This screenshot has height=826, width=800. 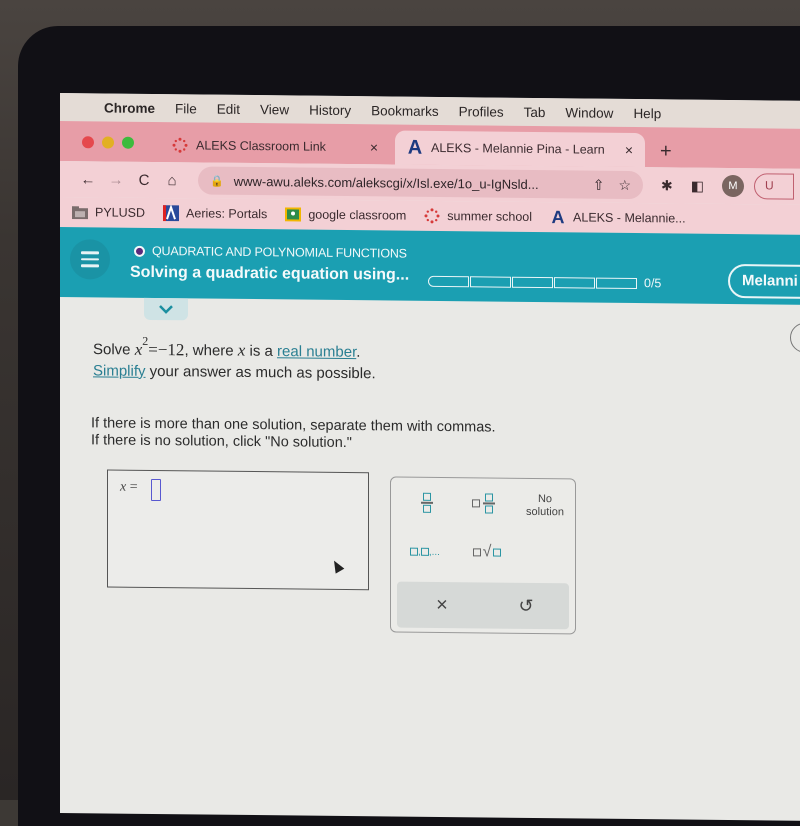 I want to click on clear-button: ×, so click(x=442, y=605).